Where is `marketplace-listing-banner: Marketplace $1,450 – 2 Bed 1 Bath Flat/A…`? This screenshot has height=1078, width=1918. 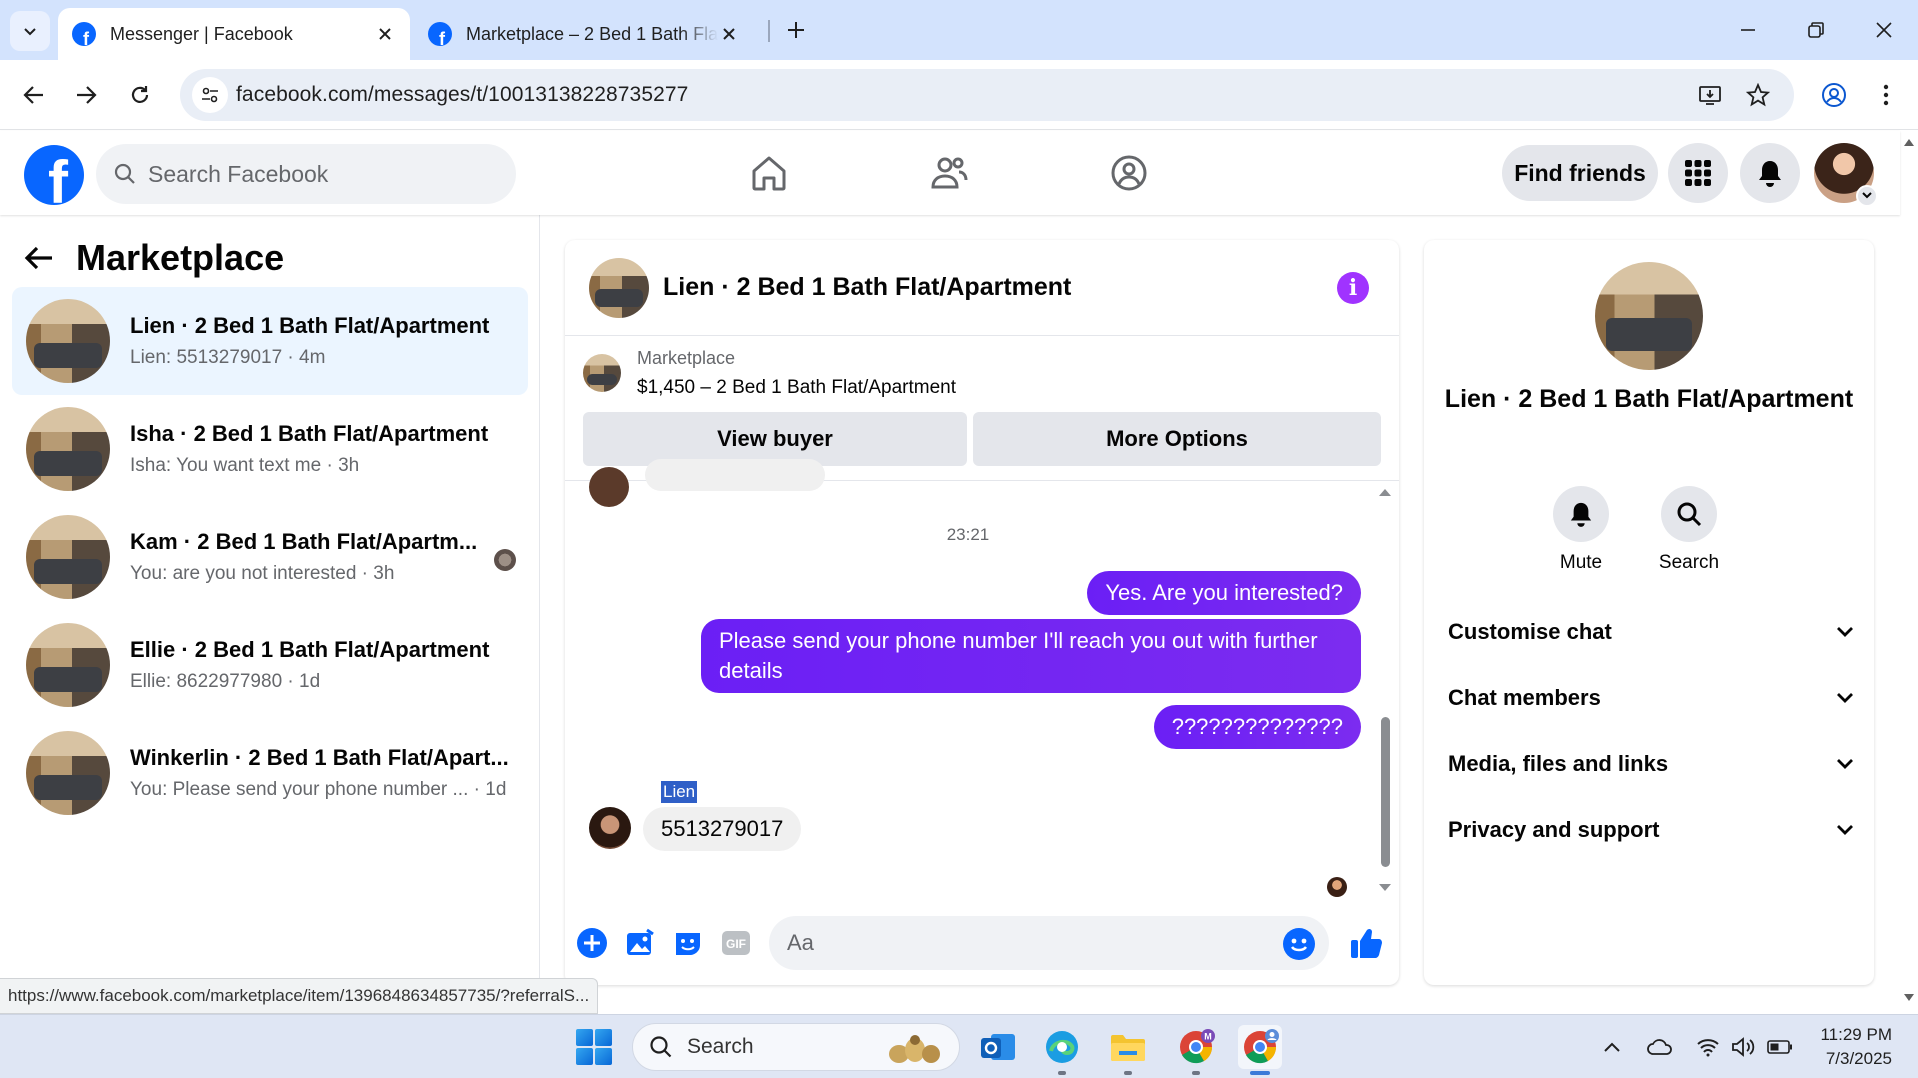 marketplace-listing-banner: Marketplace $1,450 – 2 Bed 1 Bath Flat/A… is located at coordinates (769, 373).